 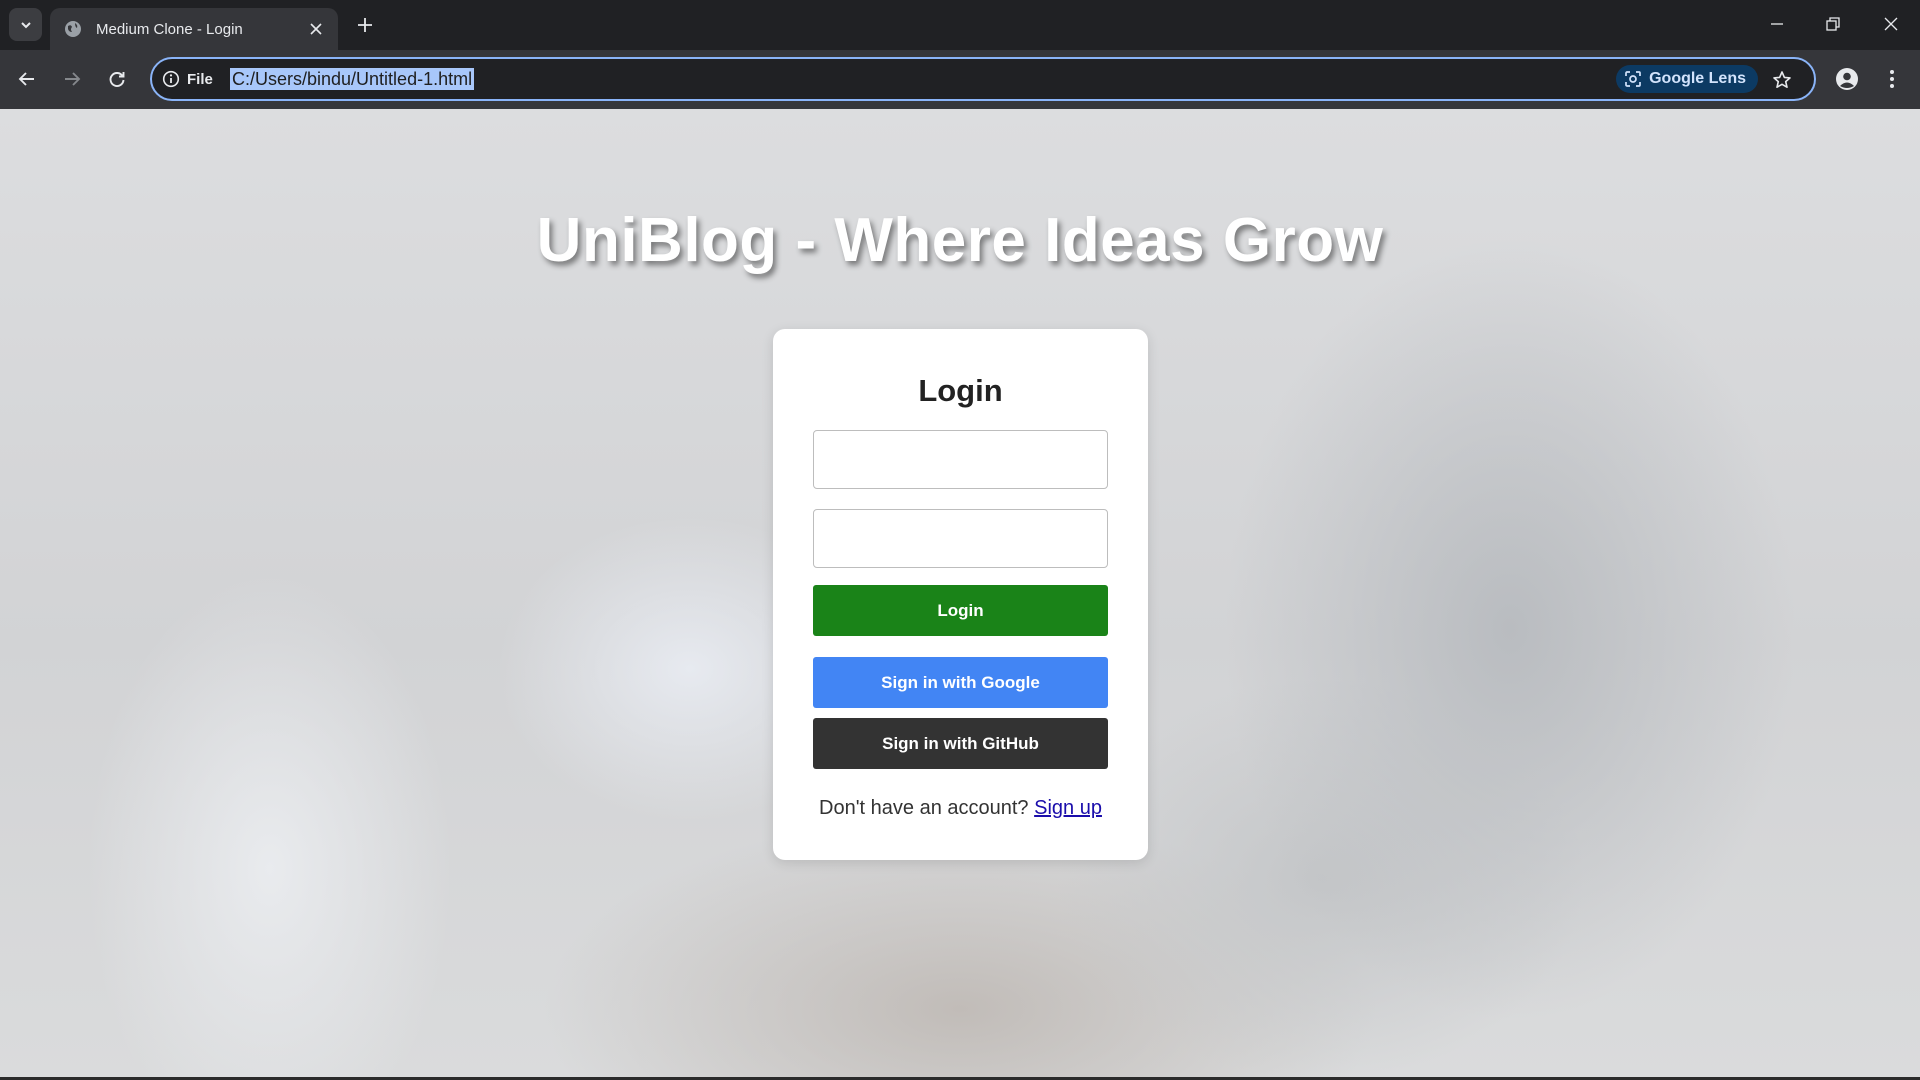 What do you see at coordinates (1633, 79) in the screenshot?
I see `lens-icon` at bounding box center [1633, 79].